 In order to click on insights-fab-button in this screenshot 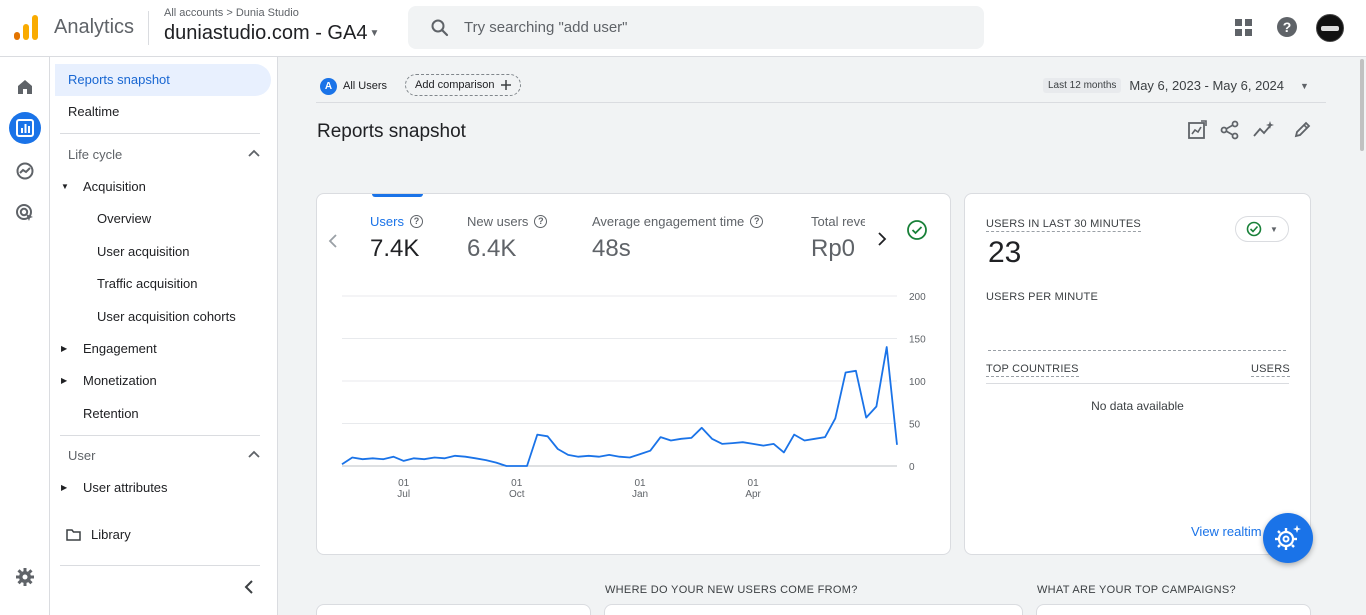, I will do `click(1288, 538)`.